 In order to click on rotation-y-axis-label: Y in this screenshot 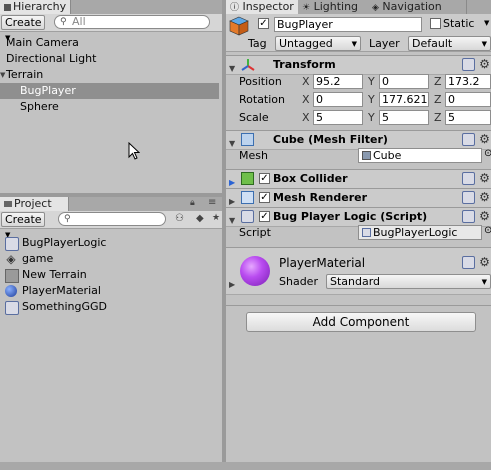, I will do `click(371, 99)`.